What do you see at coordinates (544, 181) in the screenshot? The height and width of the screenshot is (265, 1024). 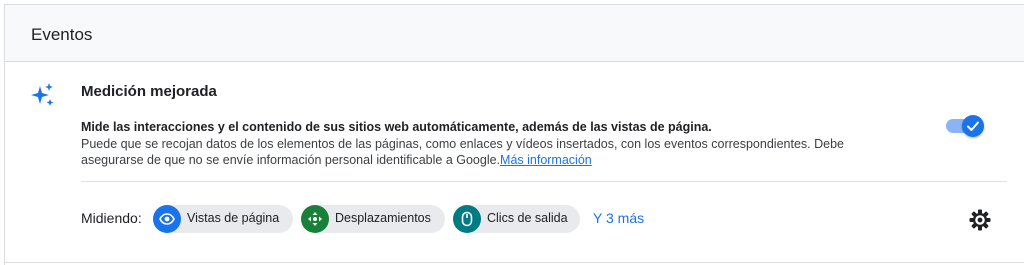 I see `divider` at bounding box center [544, 181].